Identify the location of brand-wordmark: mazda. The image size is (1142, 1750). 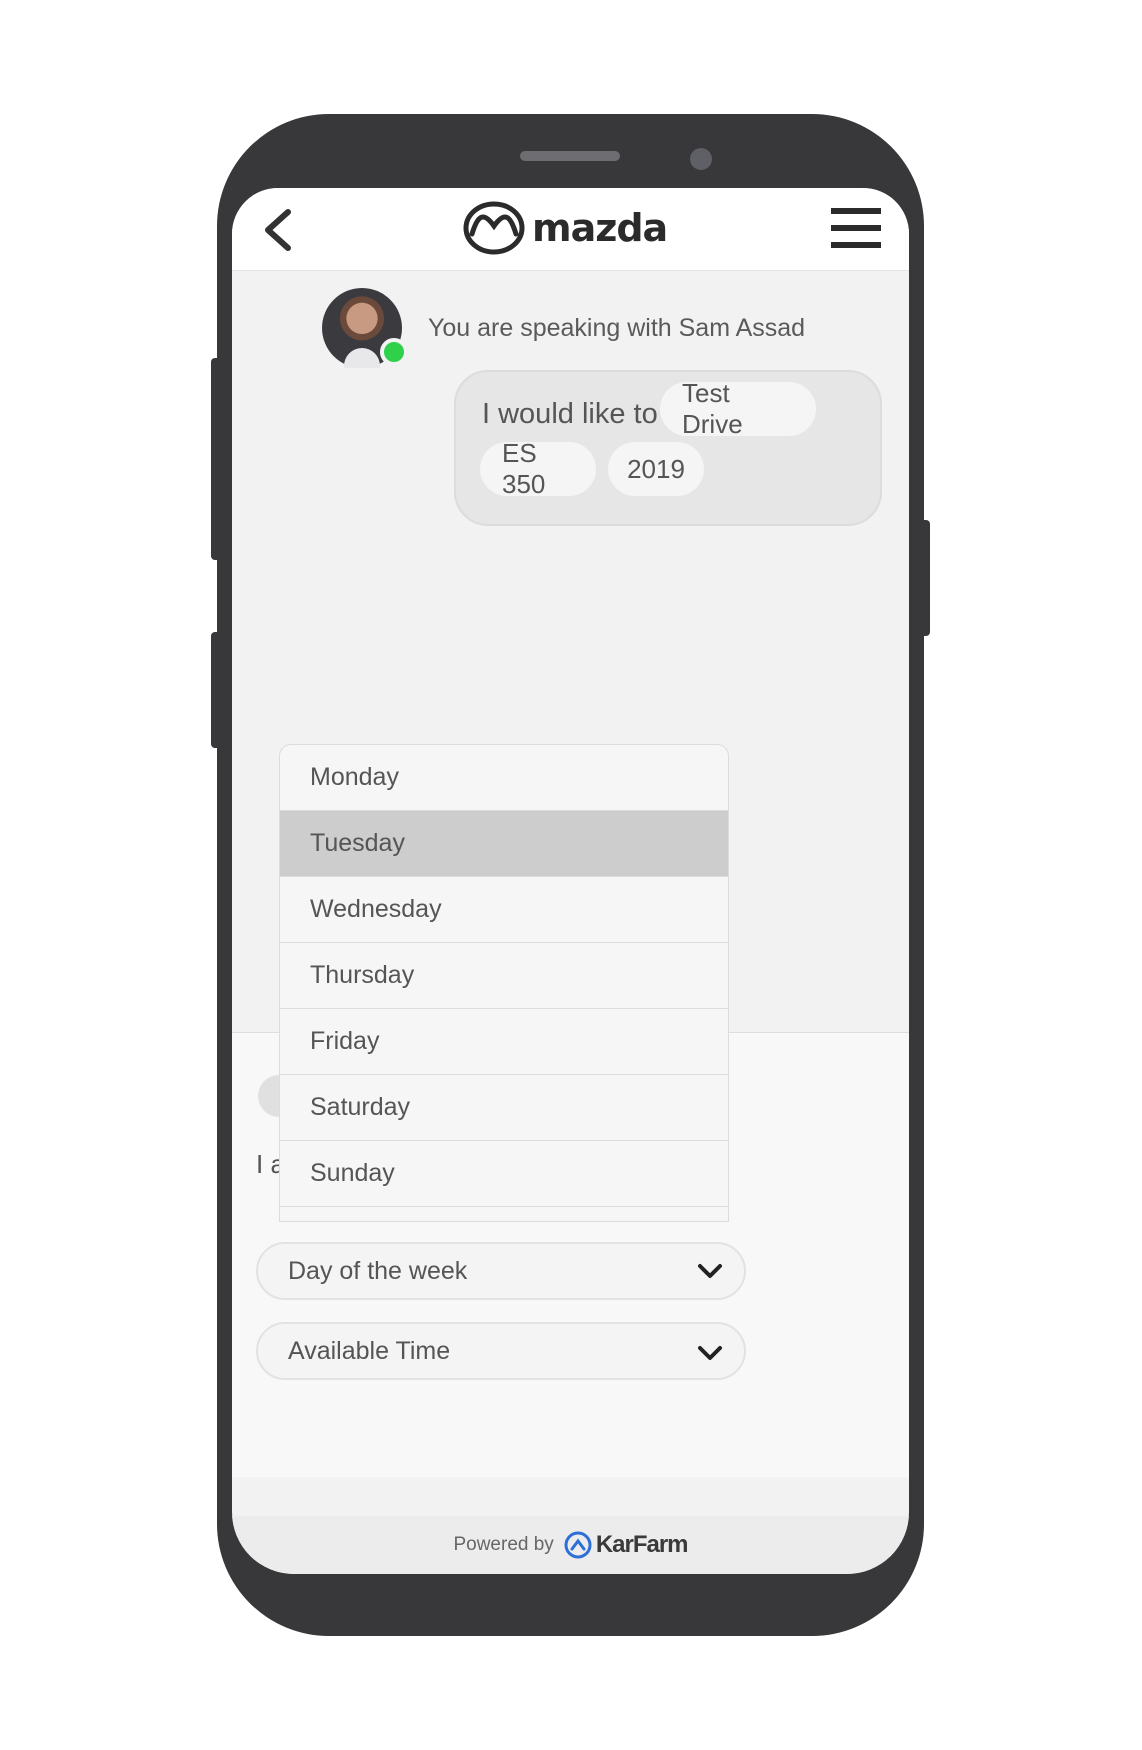
(600, 228).